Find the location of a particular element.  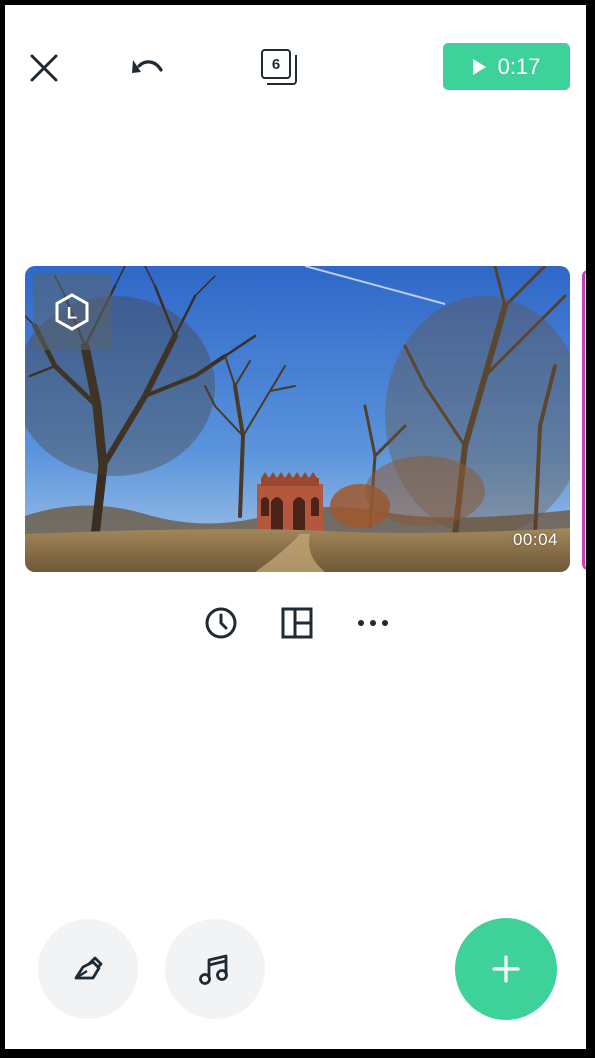

clip-tools is located at coordinates (295, 623).